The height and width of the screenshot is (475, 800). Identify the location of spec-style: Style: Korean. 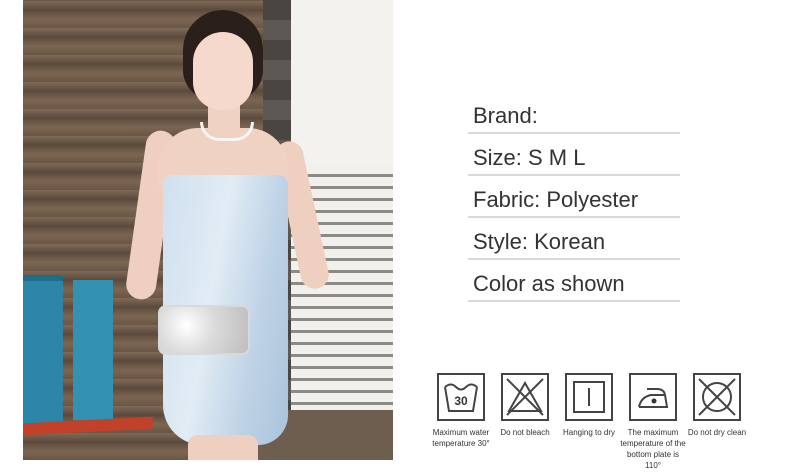
(574, 239).